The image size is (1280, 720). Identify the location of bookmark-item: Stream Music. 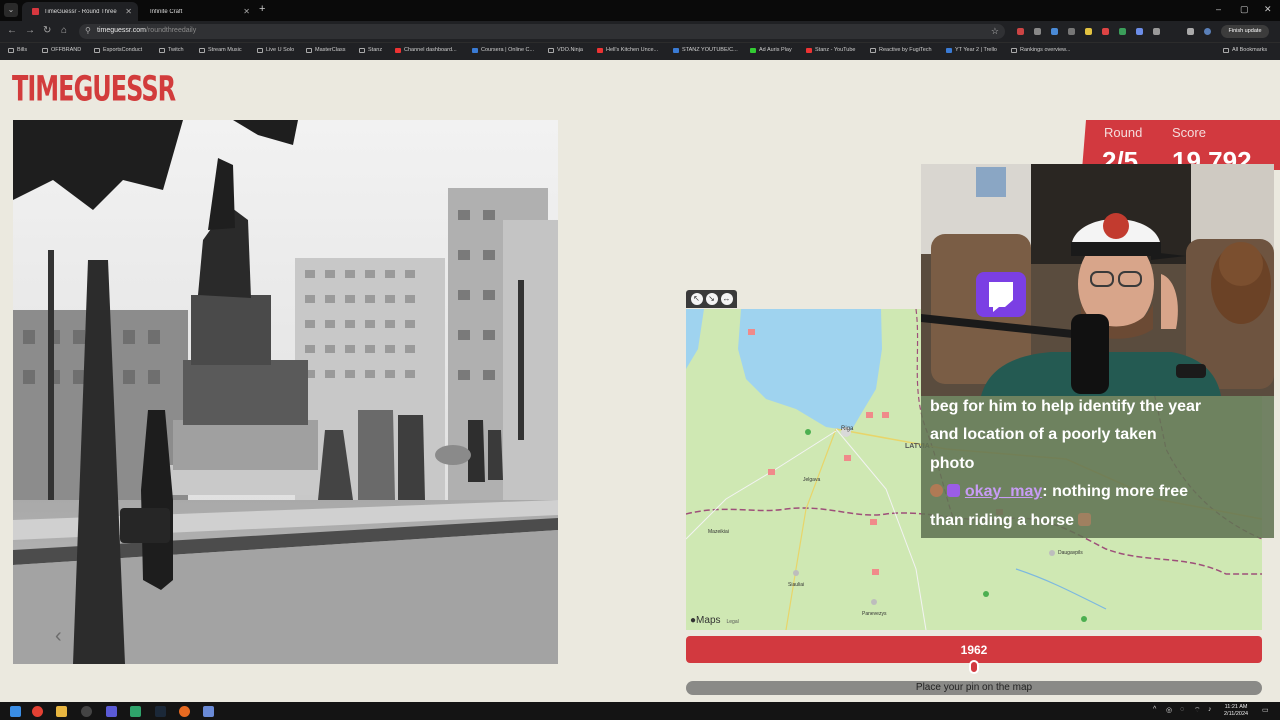
(220, 50).